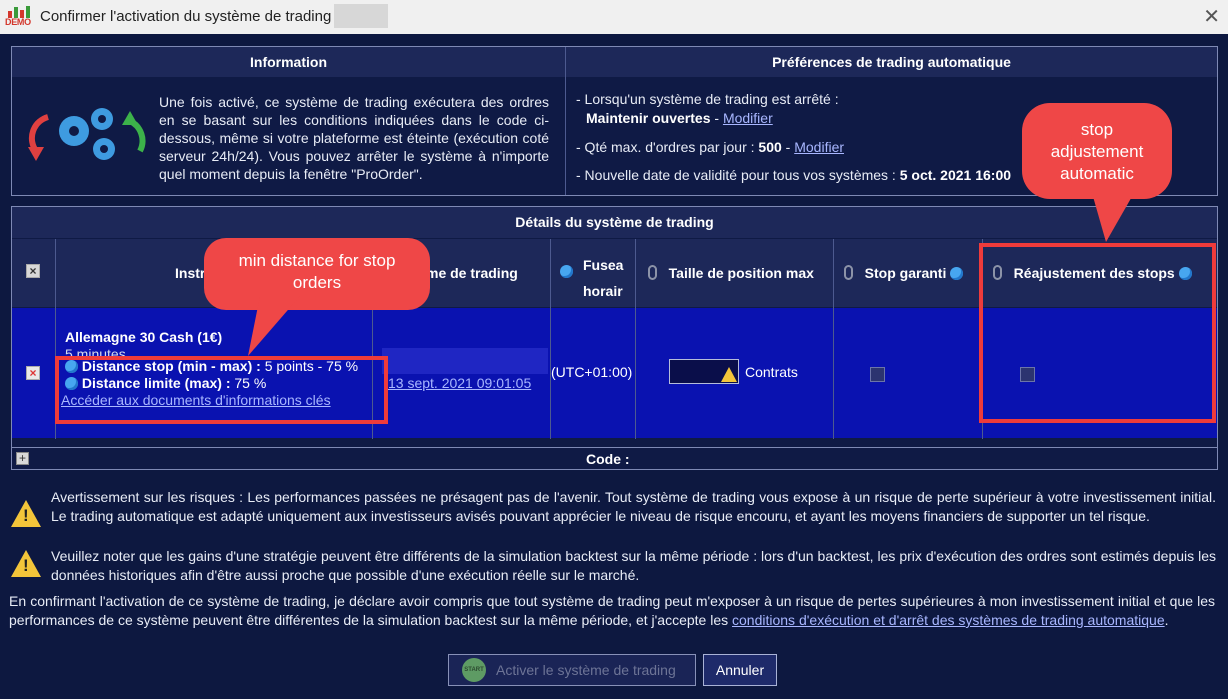  Describe the element at coordinates (221, 390) in the screenshot. I see `stop-distance-highlight` at that location.